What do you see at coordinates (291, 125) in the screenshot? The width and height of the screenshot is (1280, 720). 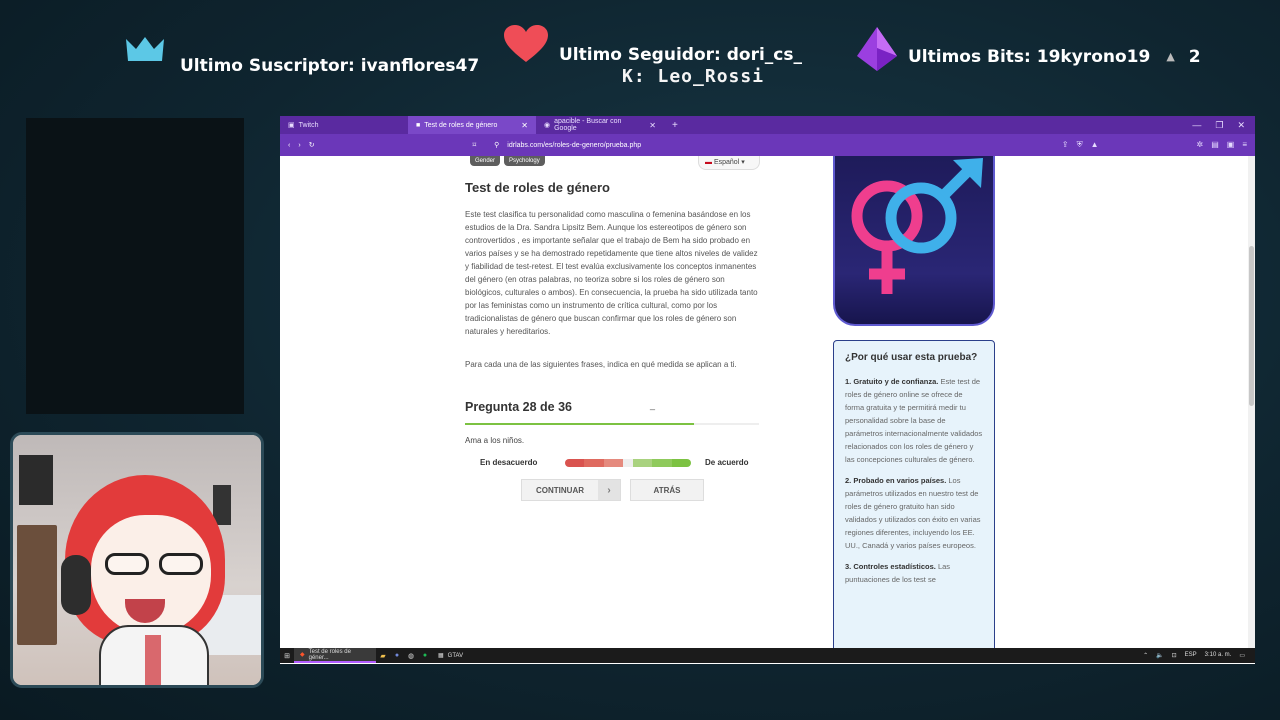 I see `twitch-icon: ▣` at bounding box center [291, 125].